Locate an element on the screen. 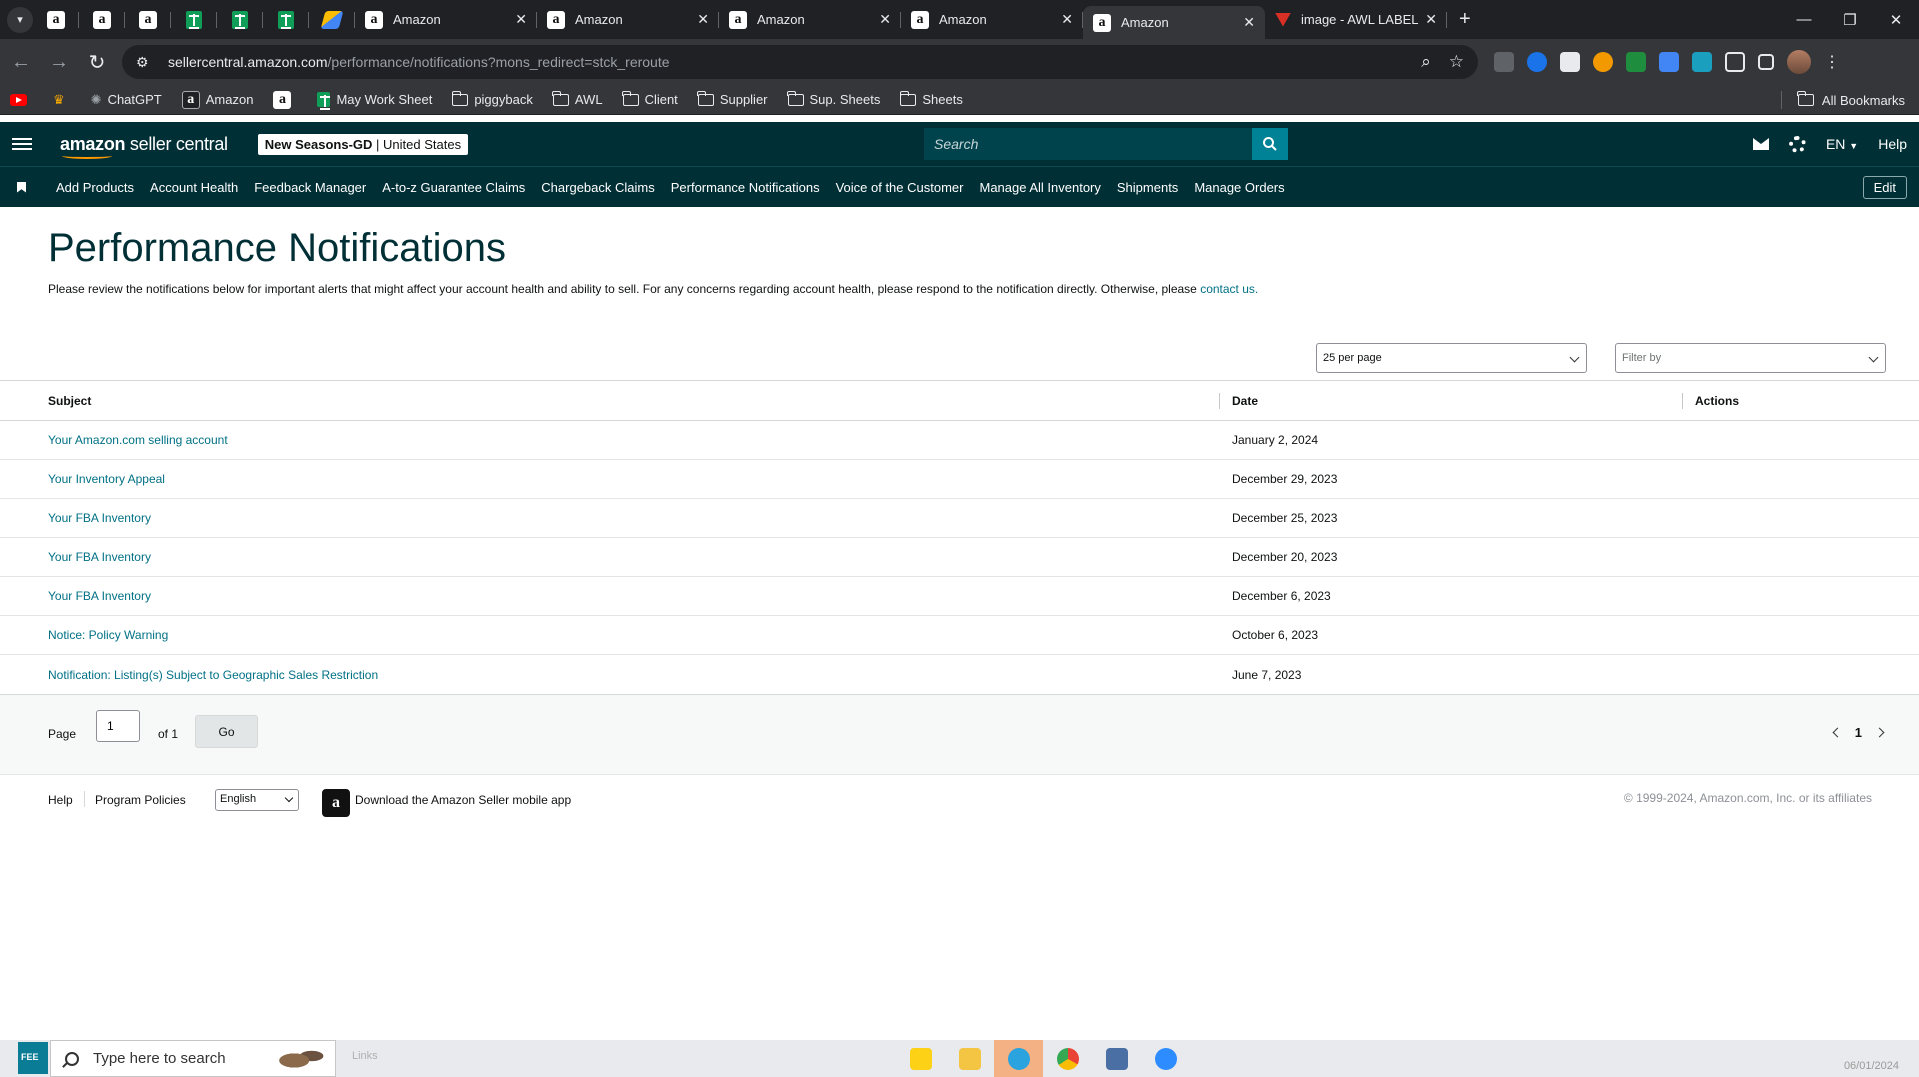 The height and width of the screenshot is (1077, 1919). tab-amazon-1: a Amazon ✕ is located at coordinates (446, 19).